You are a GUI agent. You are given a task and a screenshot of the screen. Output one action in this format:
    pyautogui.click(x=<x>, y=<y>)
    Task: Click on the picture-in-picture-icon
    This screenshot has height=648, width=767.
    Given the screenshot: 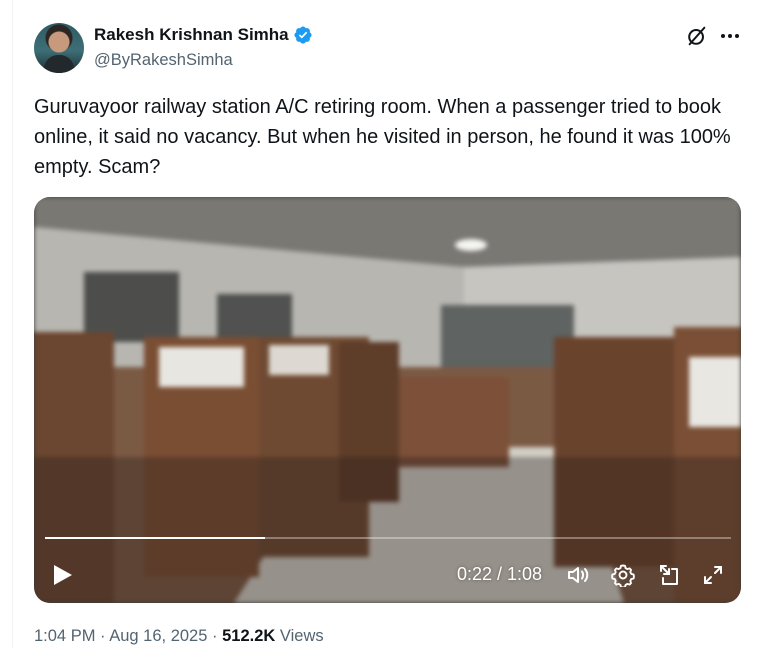 What is the action you would take?
    pyautogui.click(x=669, y=575)
    